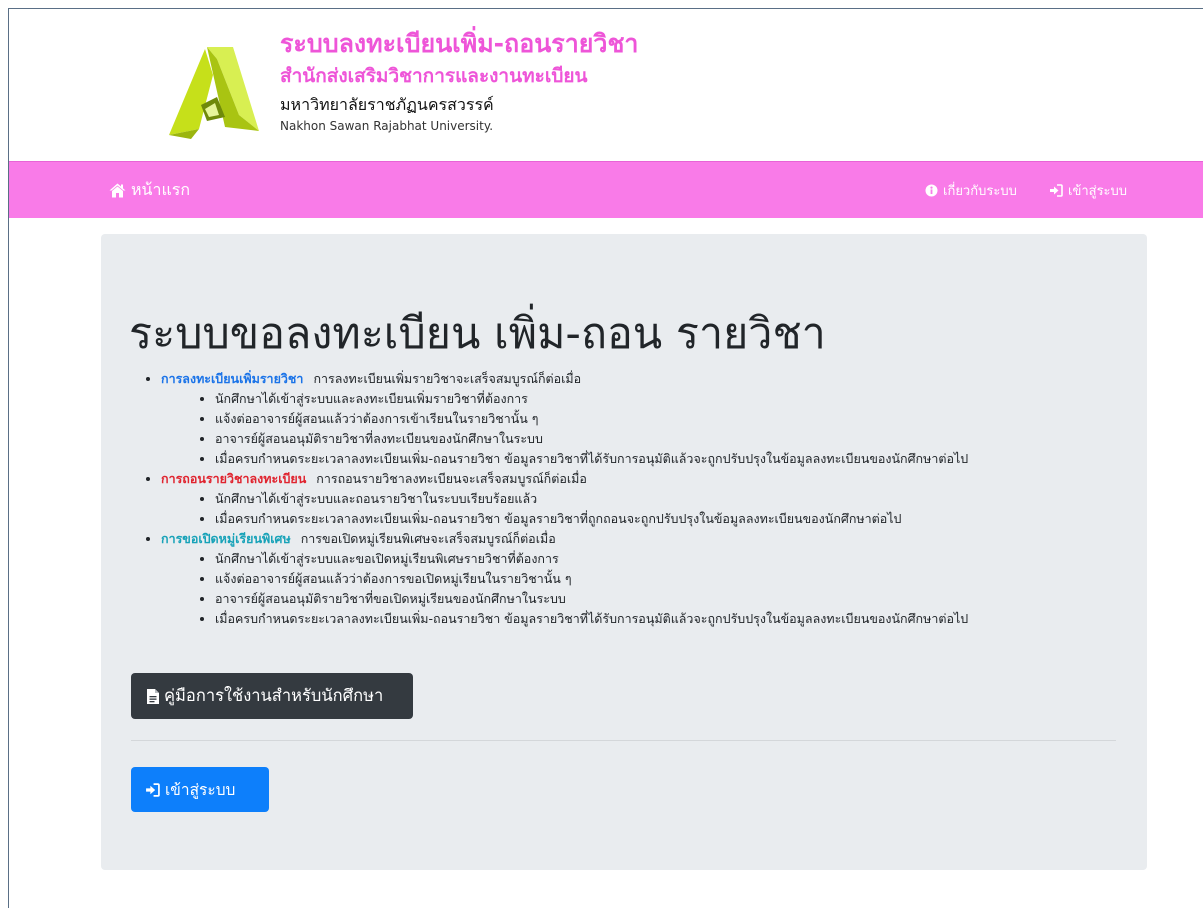 This screenshot has width=1203, height=908. I want to click on nav-login-label: เข้าสู่ระบบ, so click(1098, 191).